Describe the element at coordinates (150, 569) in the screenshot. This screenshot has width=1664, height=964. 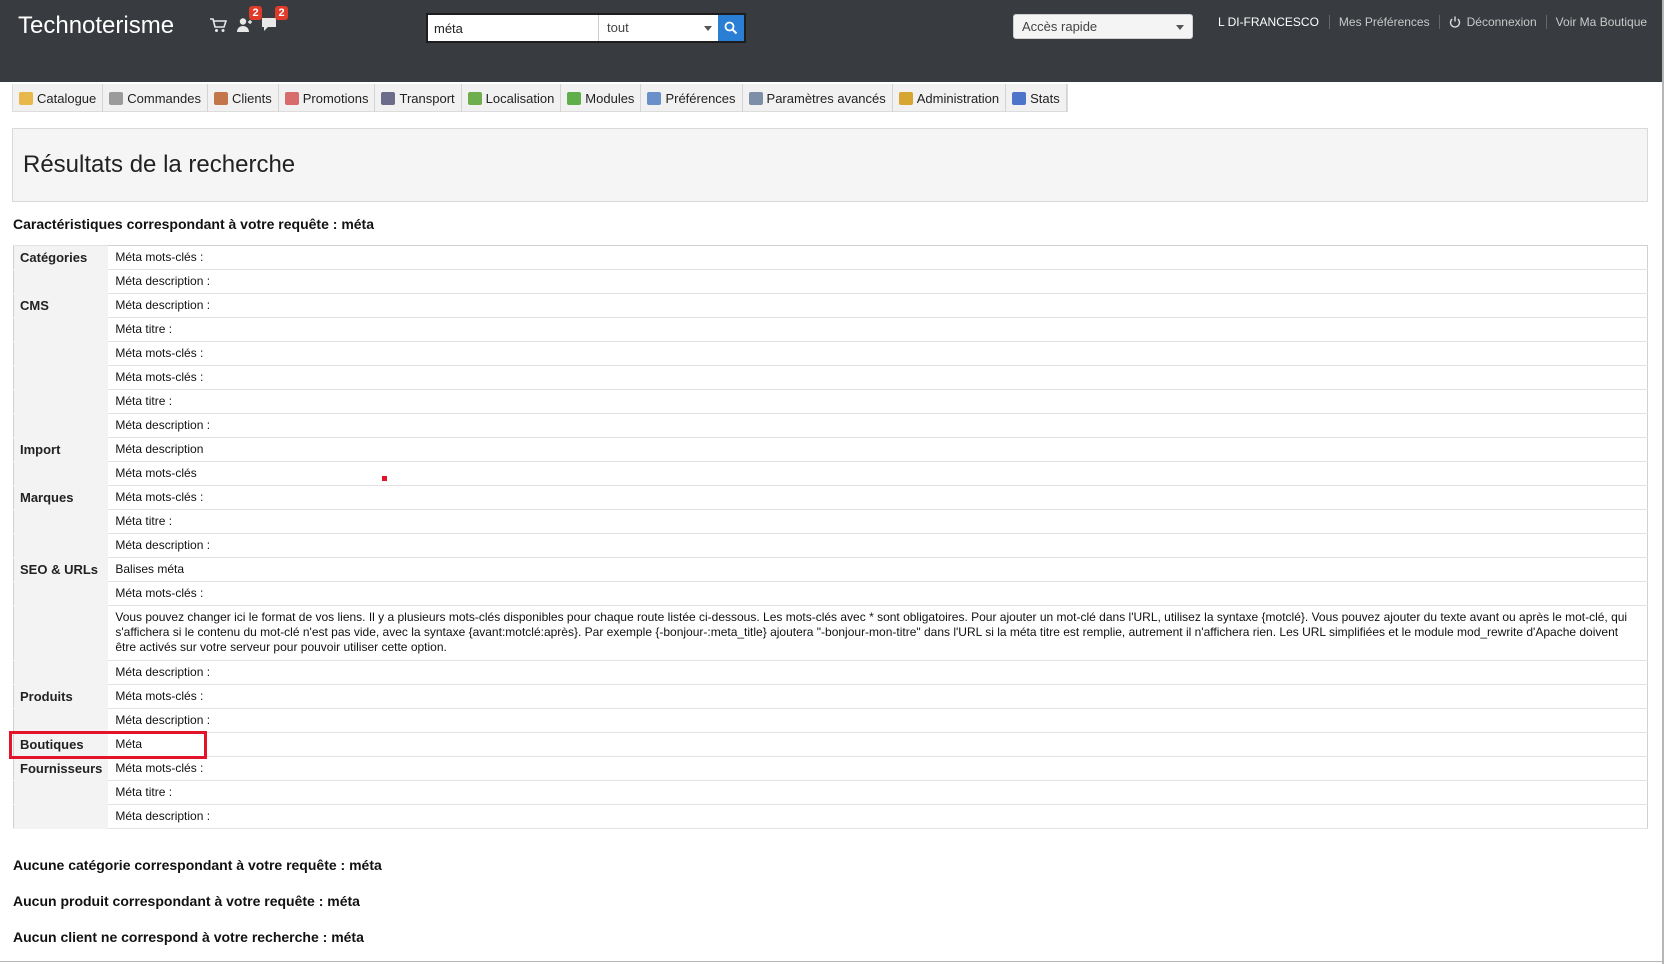
I see `result-text: Balises méta` at that location.